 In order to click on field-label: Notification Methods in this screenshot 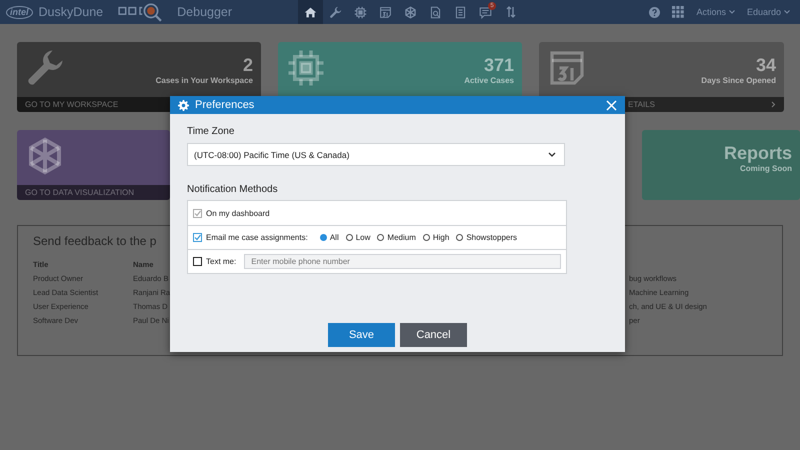, I will do `click(233, 189)`.